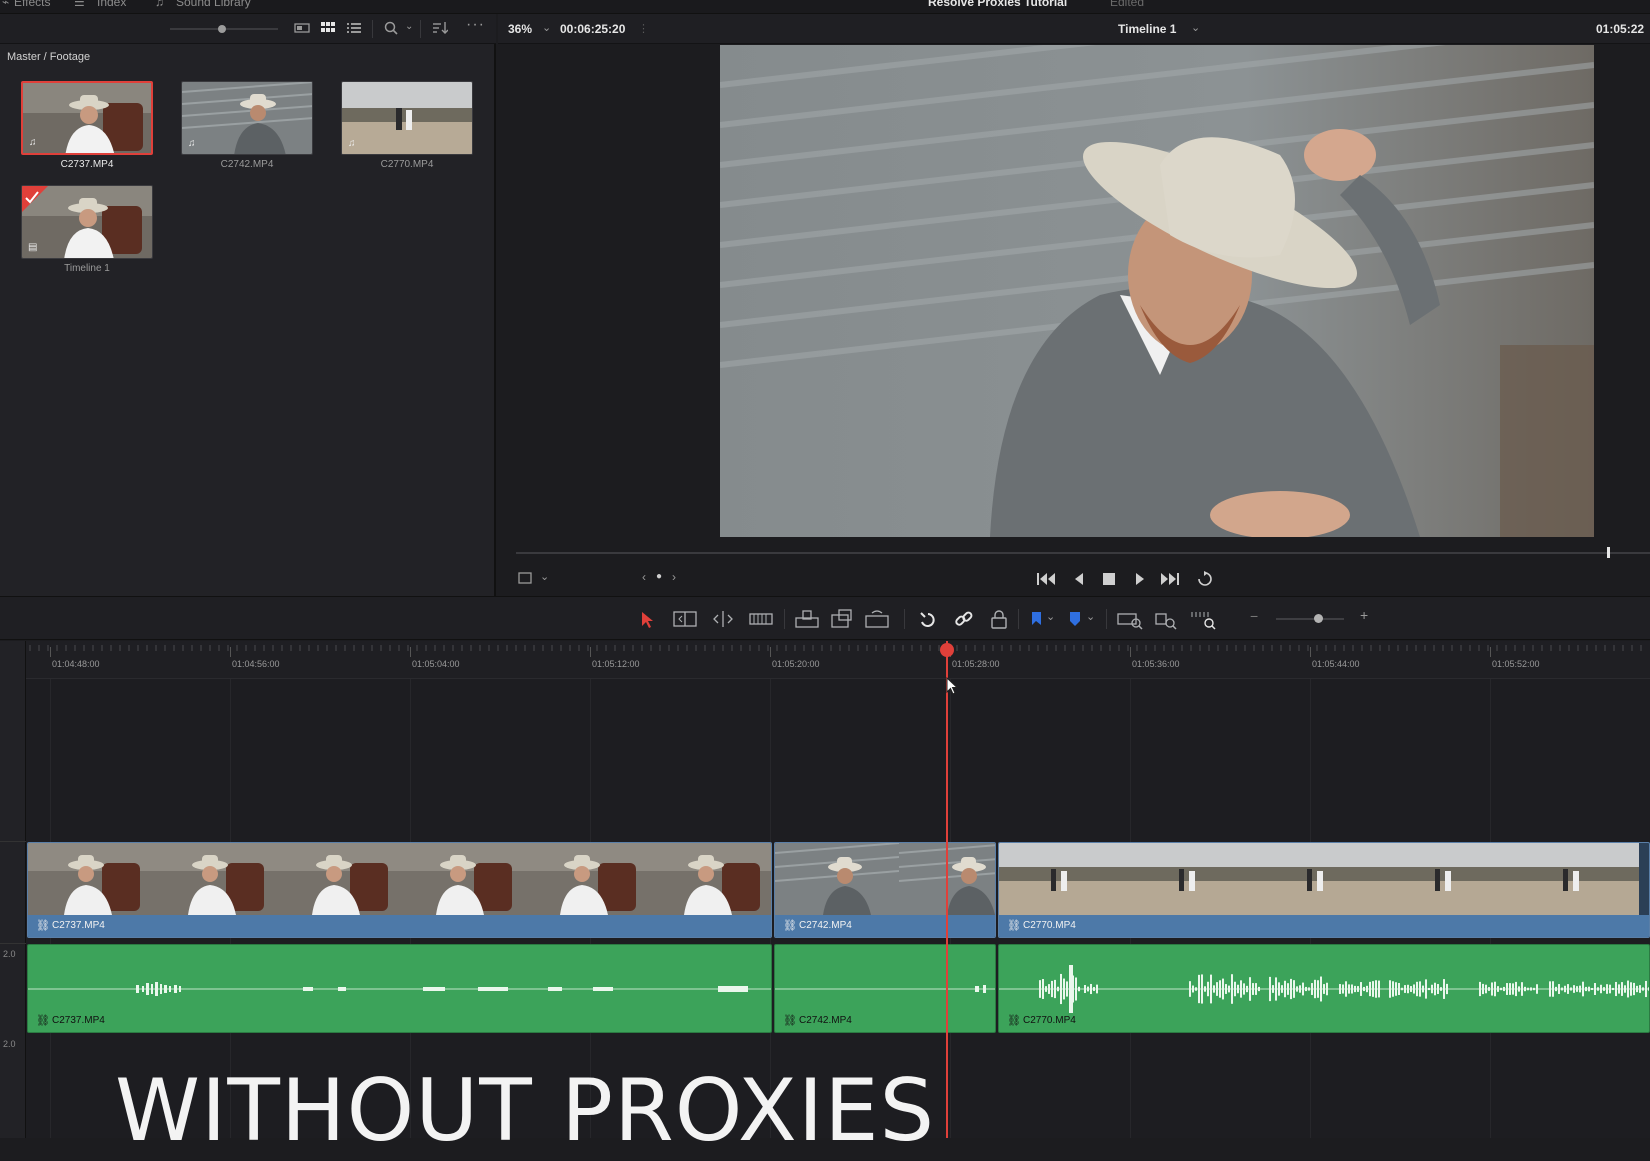 The image size is (1650, 1161). What do you see at coordinates (328, 28) in the screenshot?
I see `thumbnail-view-icon` at bounding box center [328, 28].